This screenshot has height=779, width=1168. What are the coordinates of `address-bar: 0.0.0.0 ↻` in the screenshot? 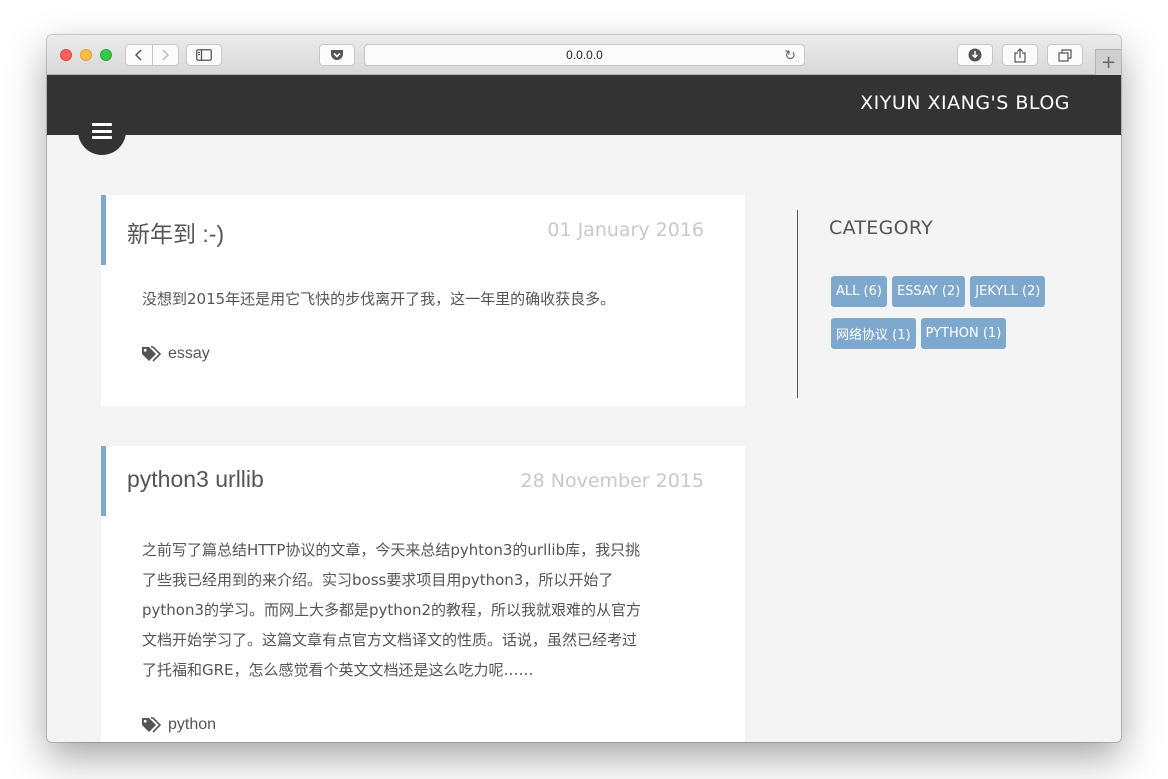 It's located at (584, 55).